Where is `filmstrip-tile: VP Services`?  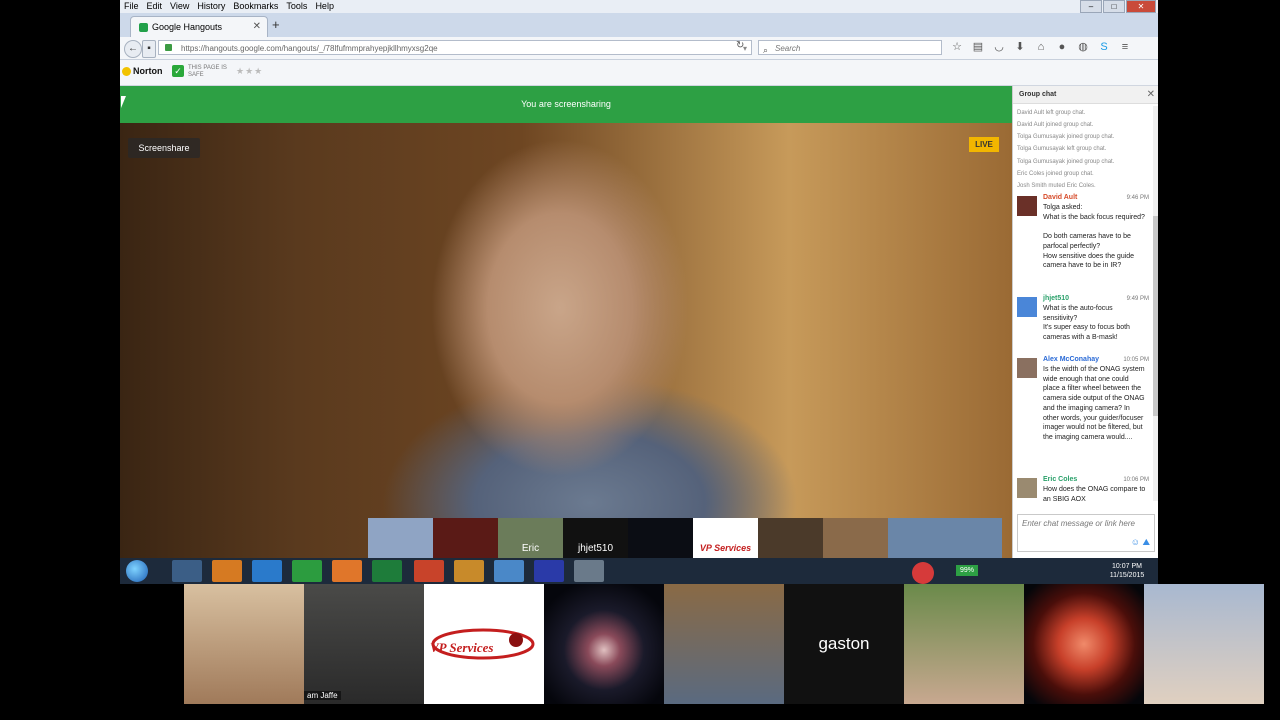 filmstrip-tile: VP Services is located at coordinates (725, 538).